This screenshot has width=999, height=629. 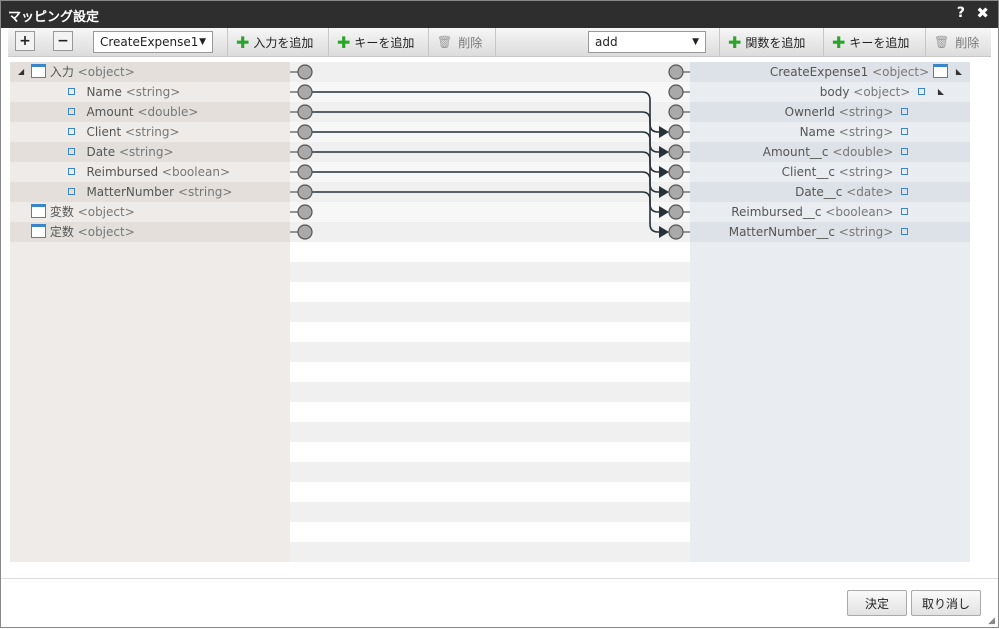 What do you see at coordinates (809, 112) in the screenshot?
I see `field-name: OwnerId` at bounding box center [809, 112].